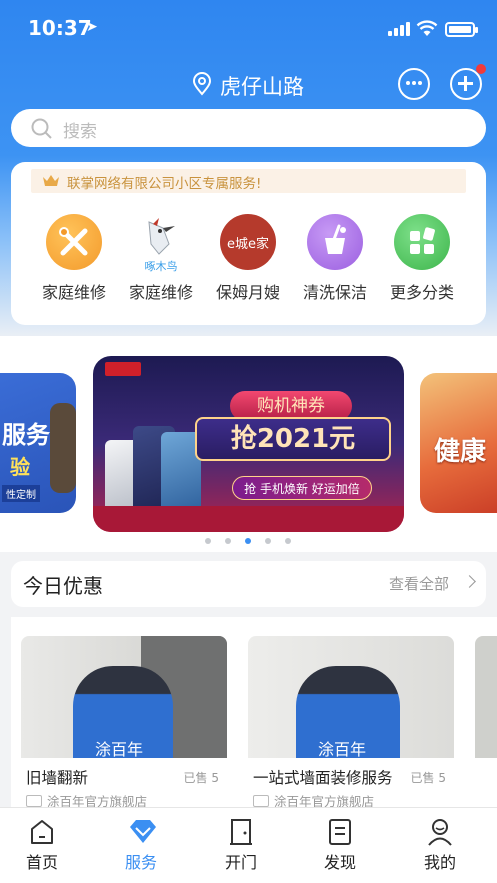 This screenshot has height=883, width=497. I want to click on service-label: 保姆月嫂, so click(247, 292).